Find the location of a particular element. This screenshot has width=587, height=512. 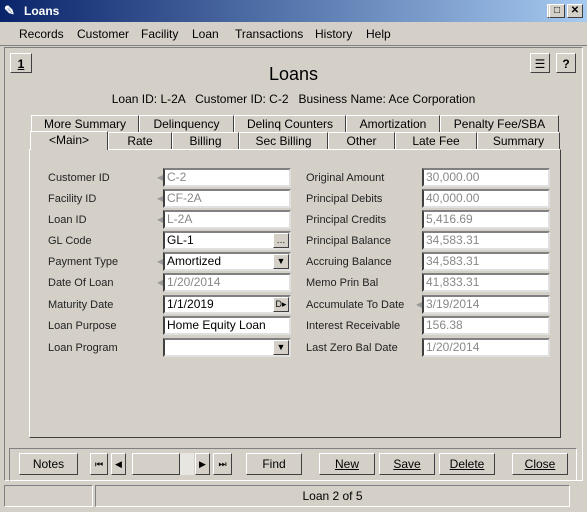

notes-button: Notes is located at coordinates (48, 464).